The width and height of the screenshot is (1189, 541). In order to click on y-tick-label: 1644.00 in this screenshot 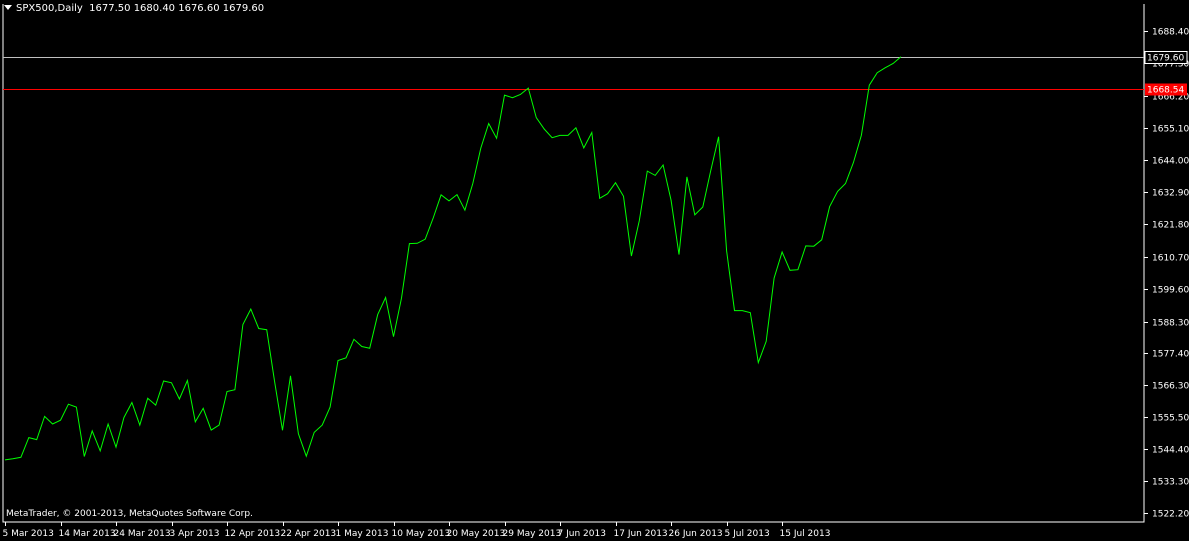, I will do `click(1170, 162)`.